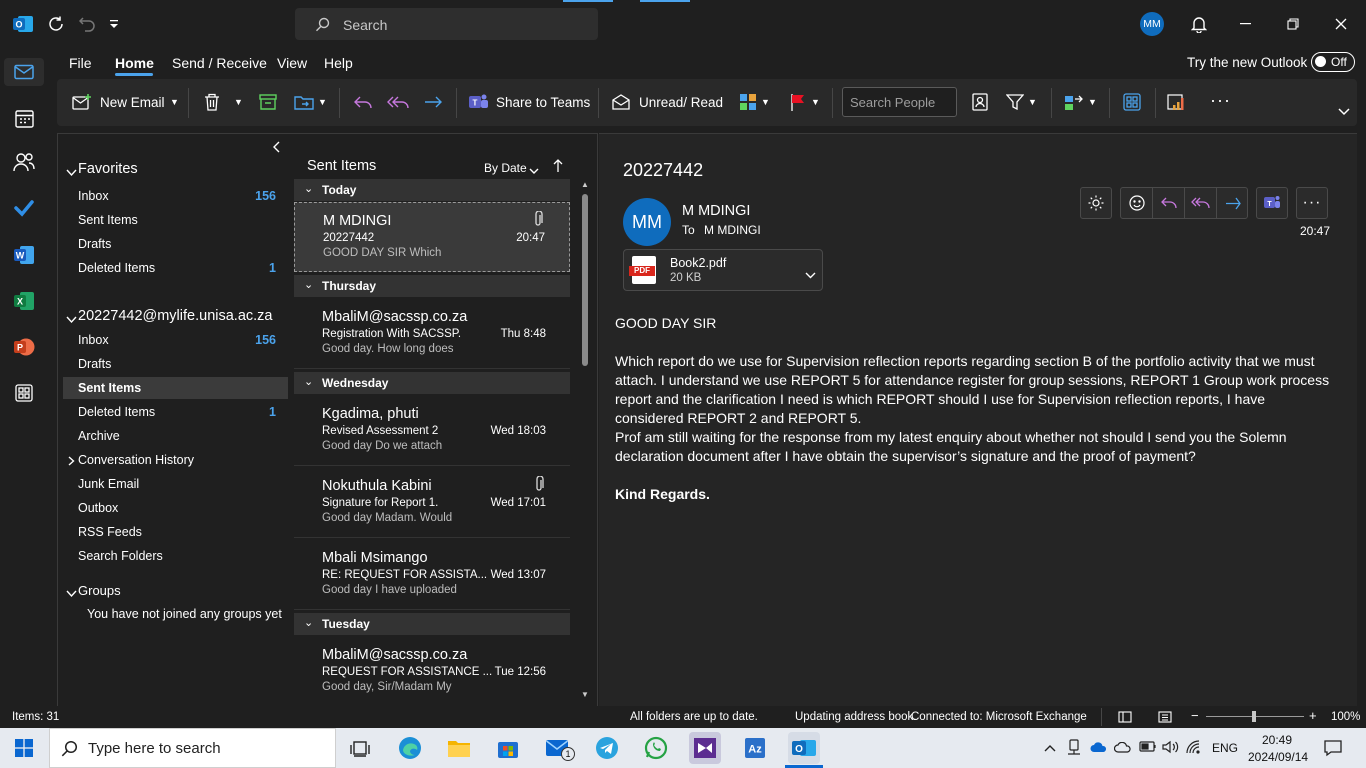 The image size is (1366, 768). What do you see at coordinates (24, 748) in the screenshot?
I see `windows-start-icon` at bounding box center [24, 748].